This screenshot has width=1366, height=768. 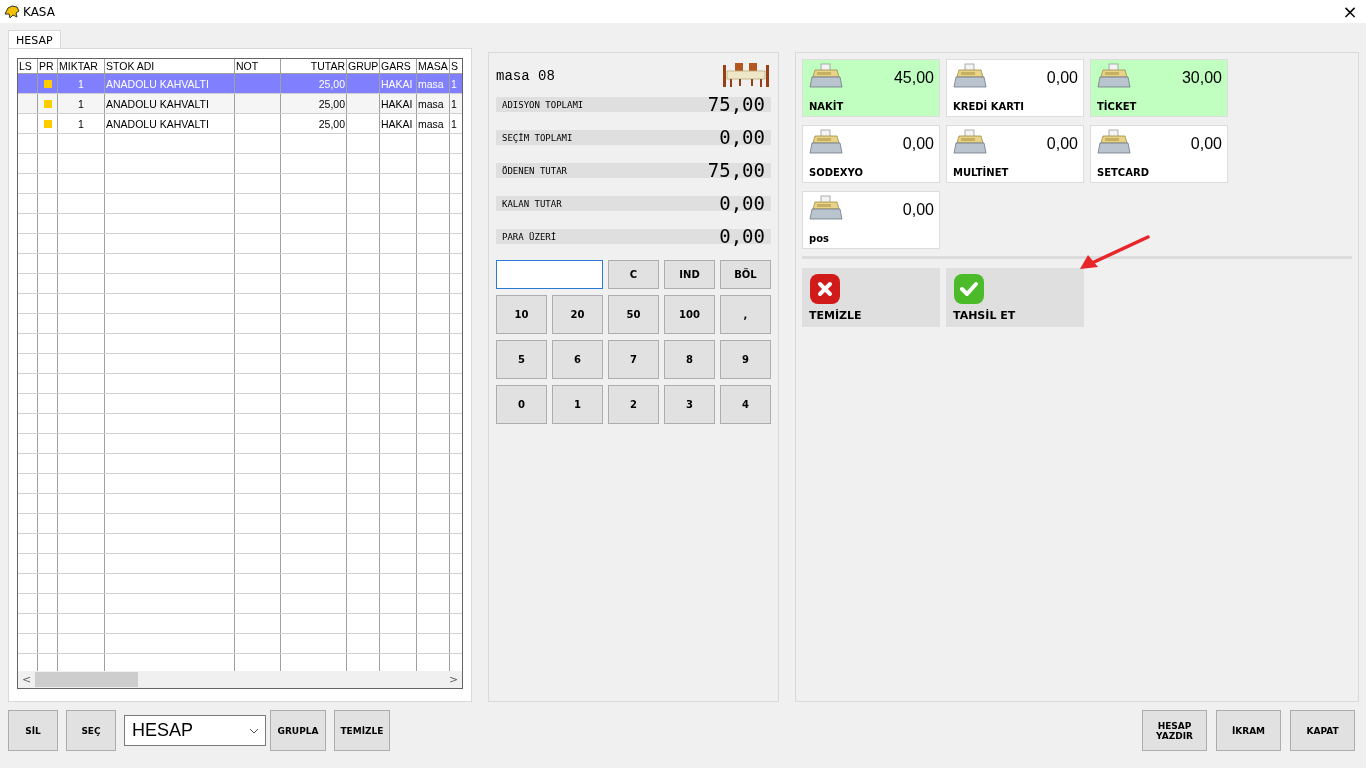 I want to click on keypad-key: 6, so click(x=577, y=359).